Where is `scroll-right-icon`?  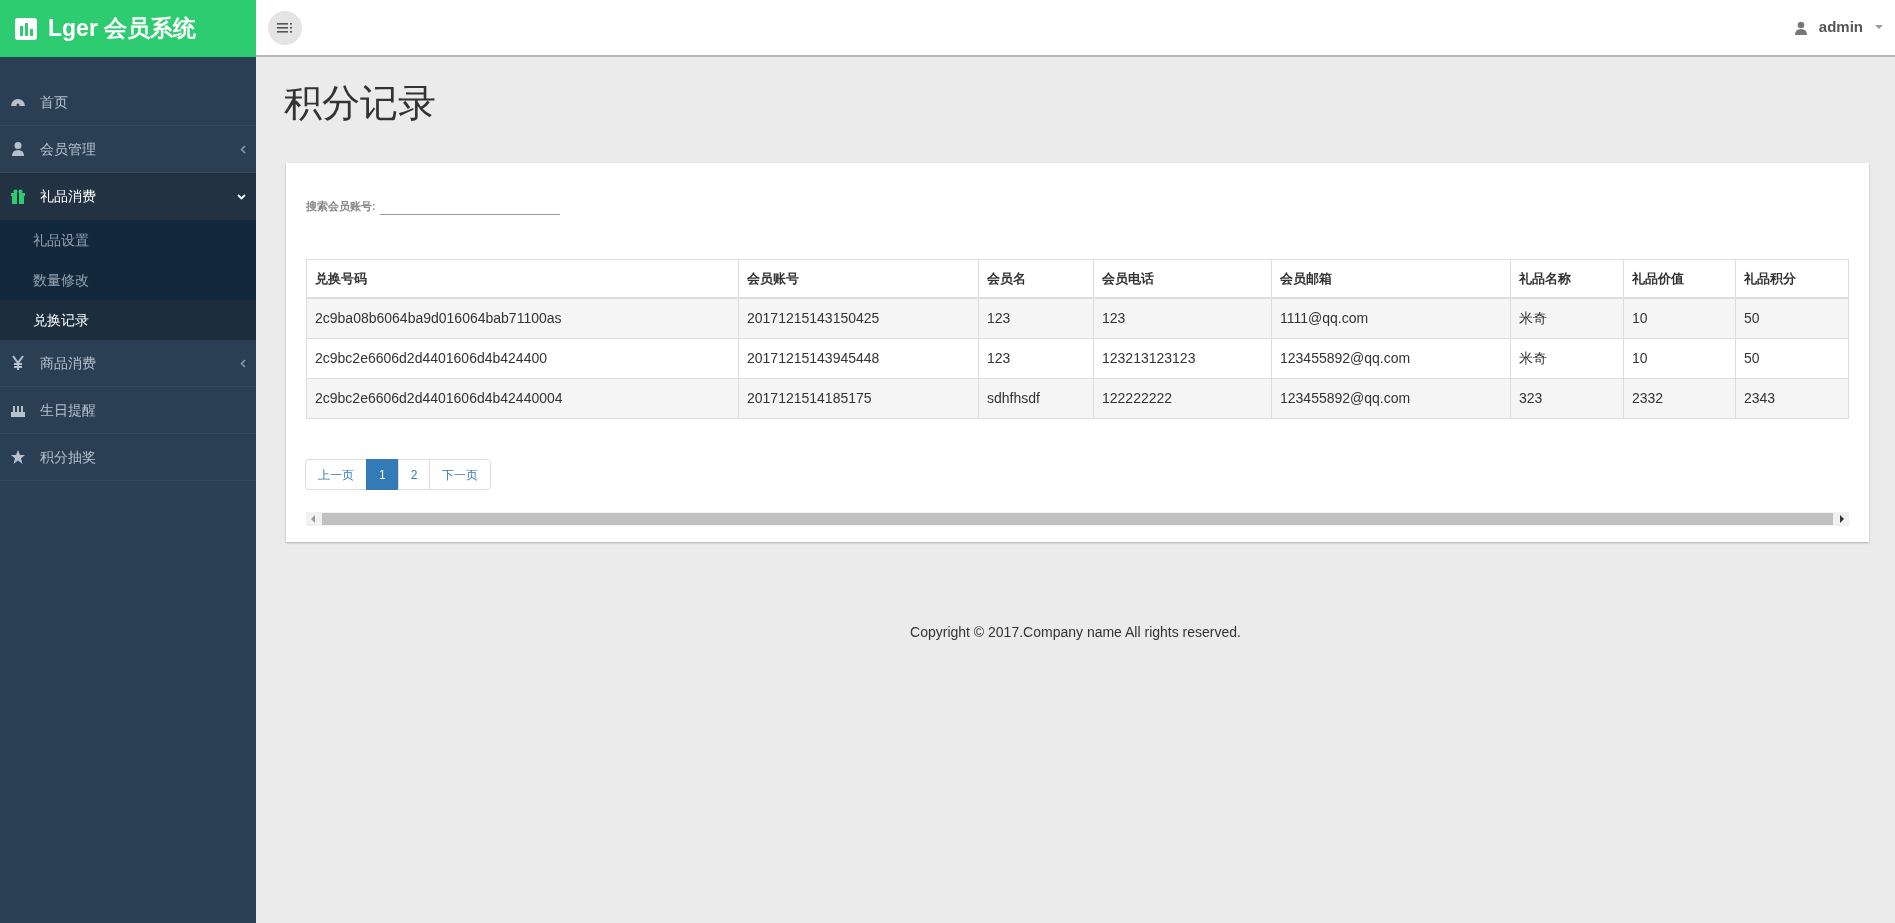
scroll-right-icon is located at coordinates (1842, 519).